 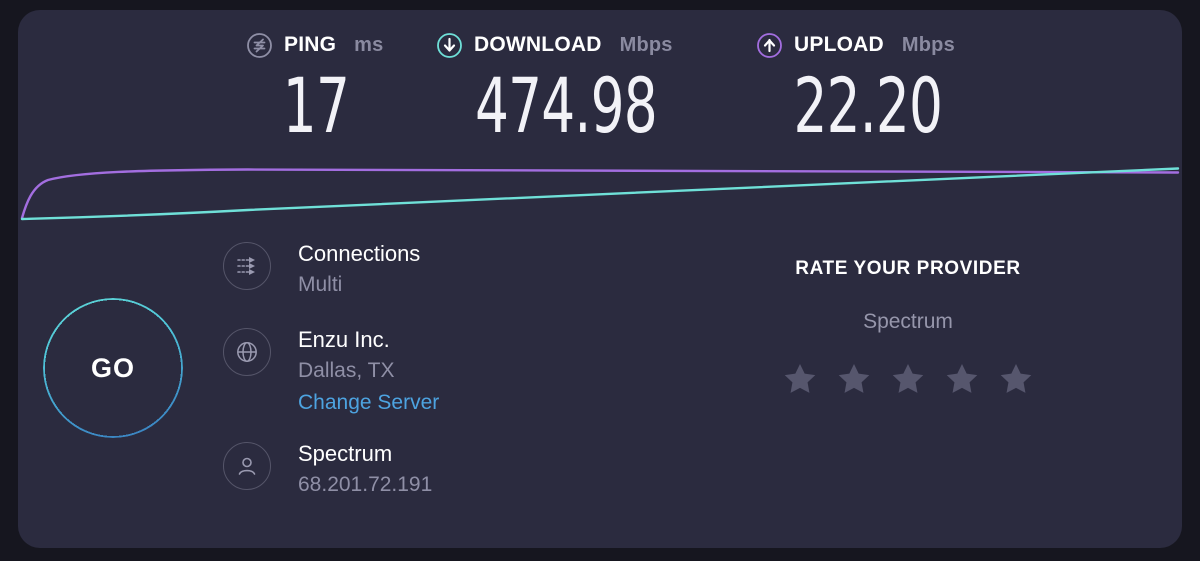 I want to click on metric-download: DOWNLOAD Mbps 474.98, so click(x=581, y=87).